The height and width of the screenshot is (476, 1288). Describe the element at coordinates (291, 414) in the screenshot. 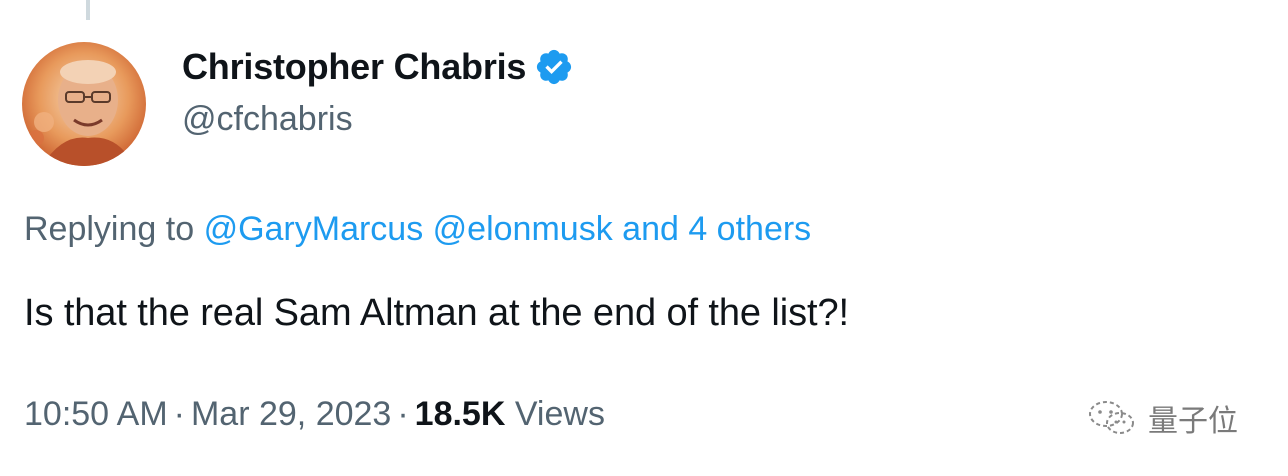

I see `tweet-date: Mar 29, 2023` at that location.